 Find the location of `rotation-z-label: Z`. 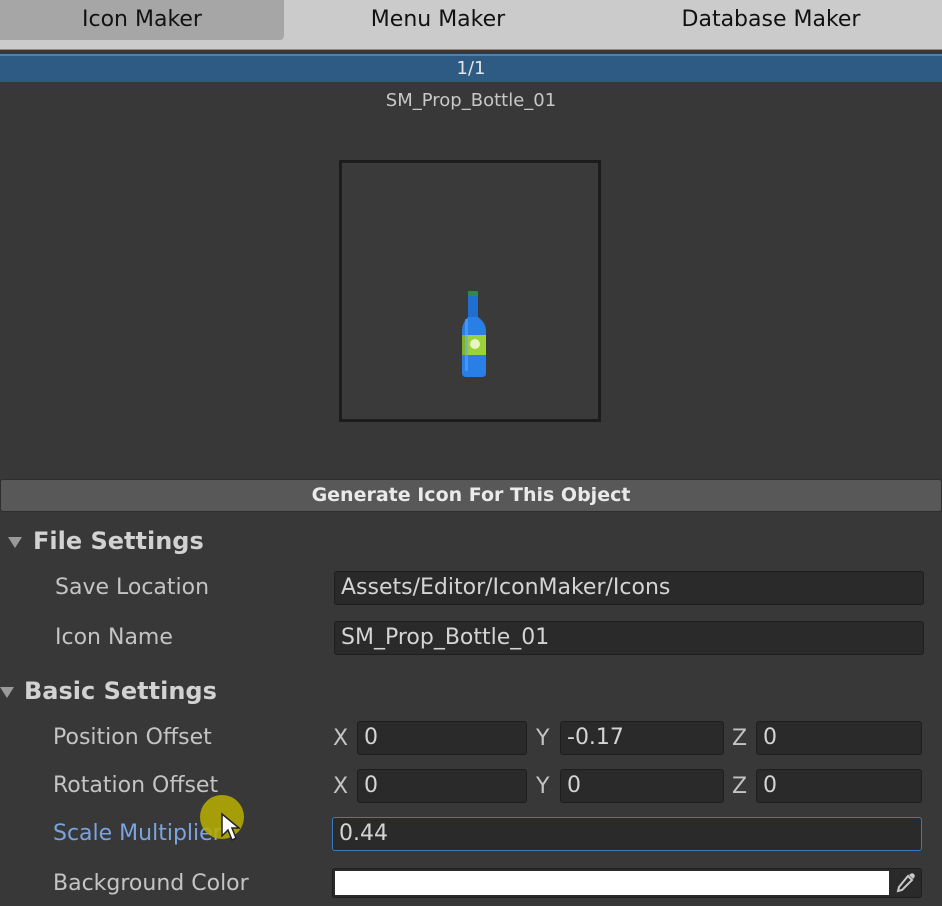

rotation-z-label: Z is located at coordinates (740, 786).